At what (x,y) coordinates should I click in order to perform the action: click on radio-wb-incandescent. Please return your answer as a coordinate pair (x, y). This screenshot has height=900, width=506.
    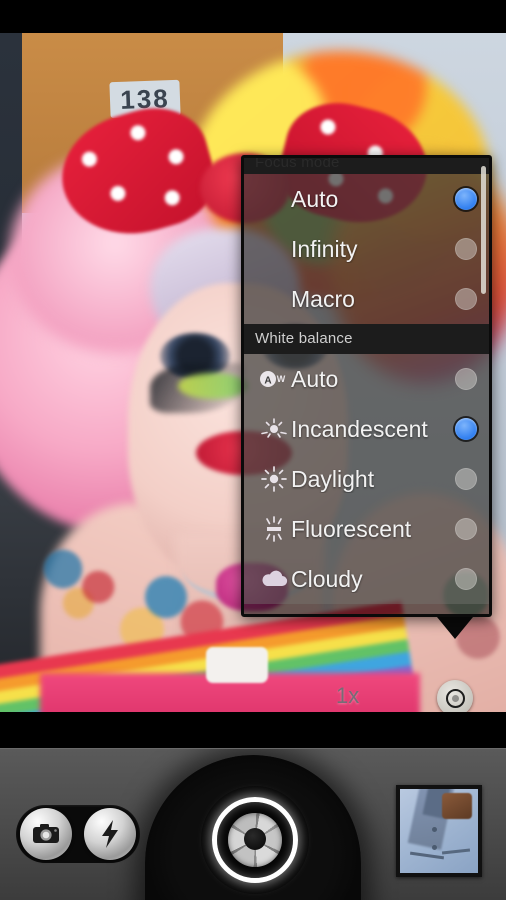
    Looking at the image, I should click on (466, 429).